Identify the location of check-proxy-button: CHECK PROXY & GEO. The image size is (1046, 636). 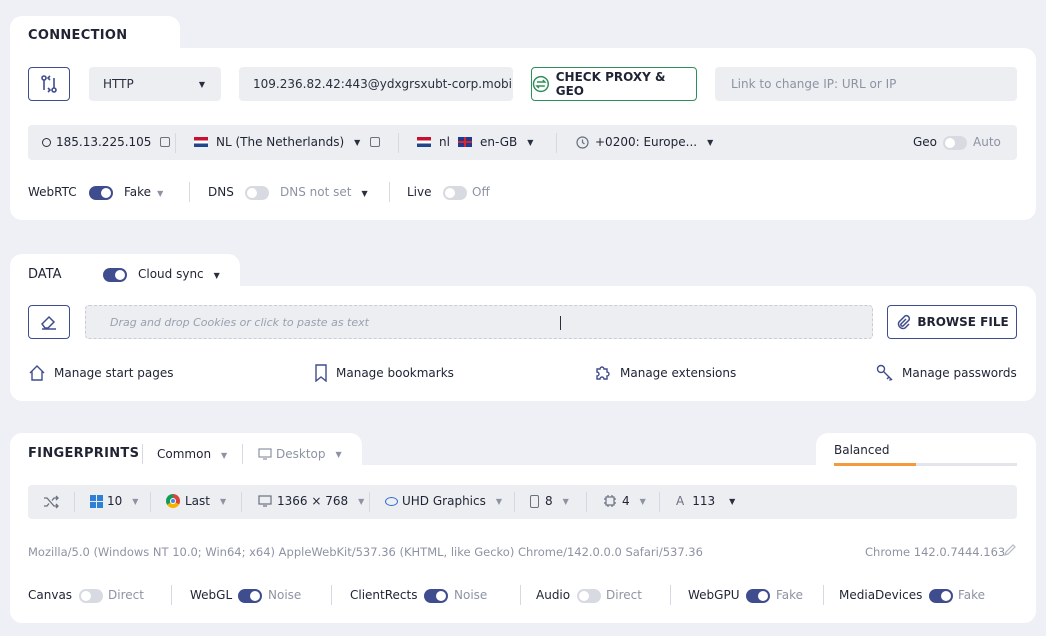
(614, 84).